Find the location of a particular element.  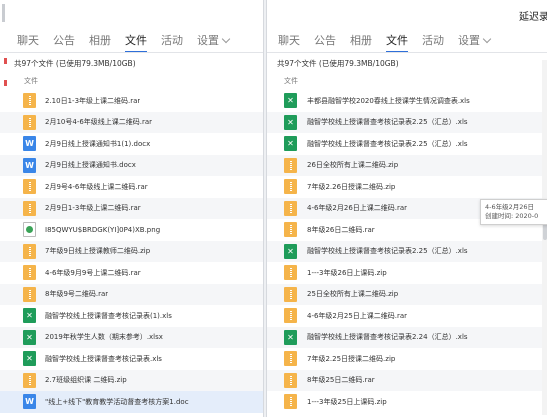

file-name: 7年级2.25日授课二维码.zip is located at coordinates (351, 358).